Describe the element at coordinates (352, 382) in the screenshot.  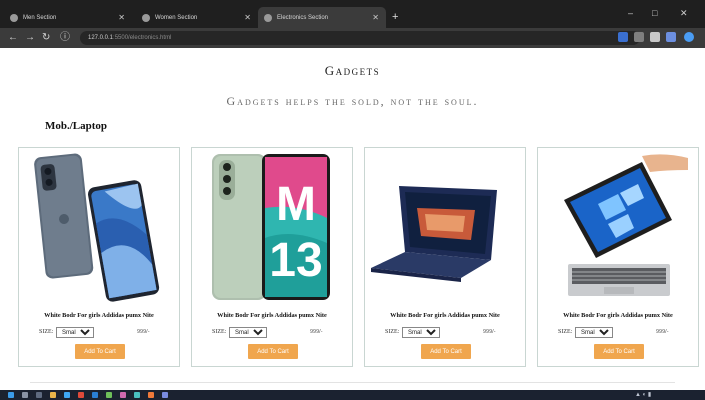
I see `divider` at that location.